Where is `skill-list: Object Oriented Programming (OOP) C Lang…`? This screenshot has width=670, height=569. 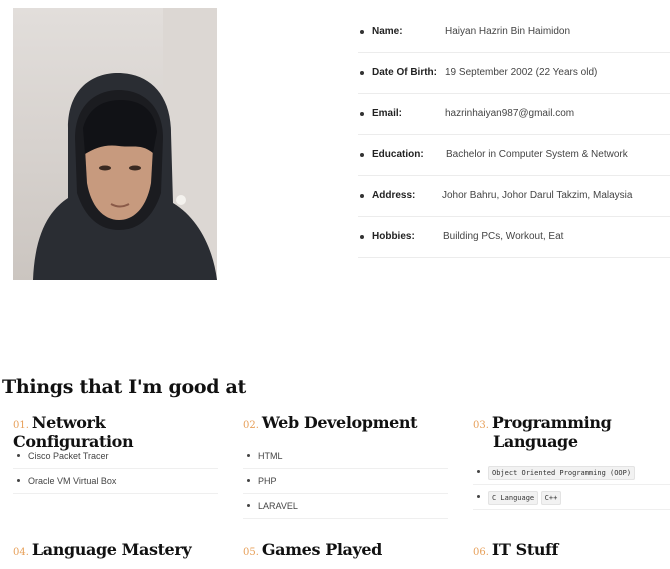
skill-list: Object Oriented Programming (OOP) C Lang… is located at coordinates (571, 485).